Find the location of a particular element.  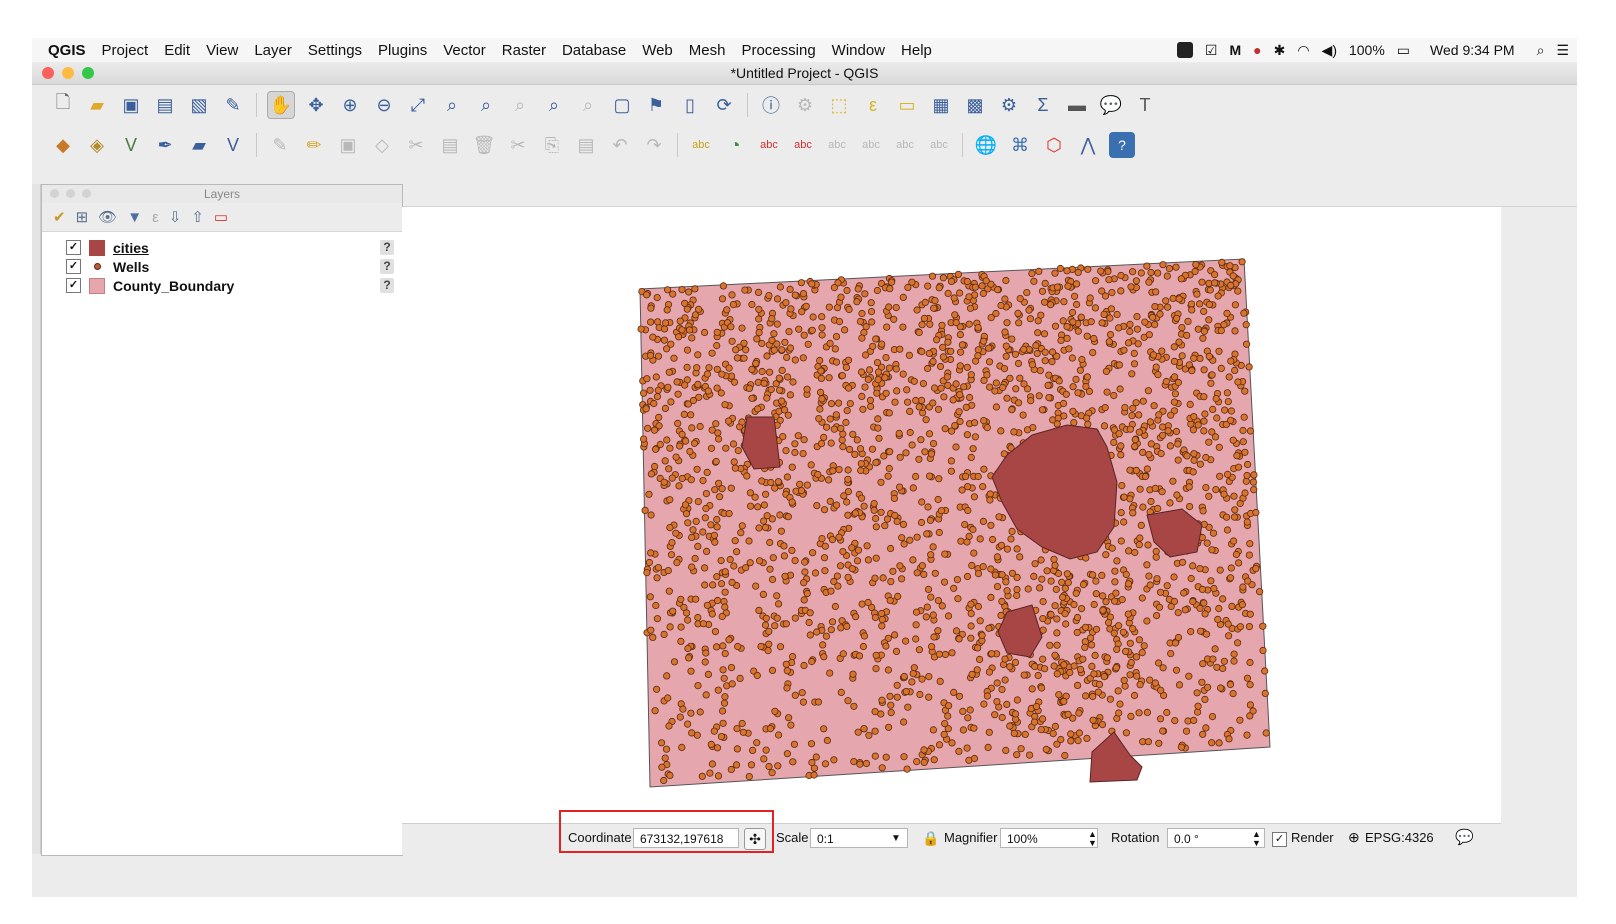

magnifier-spinbox: 100% is located at coordinates (1049, 838).